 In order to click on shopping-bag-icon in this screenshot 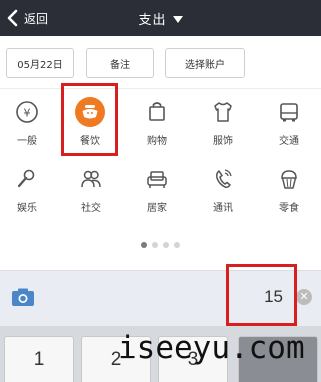, I will do `click(157, 111)`.